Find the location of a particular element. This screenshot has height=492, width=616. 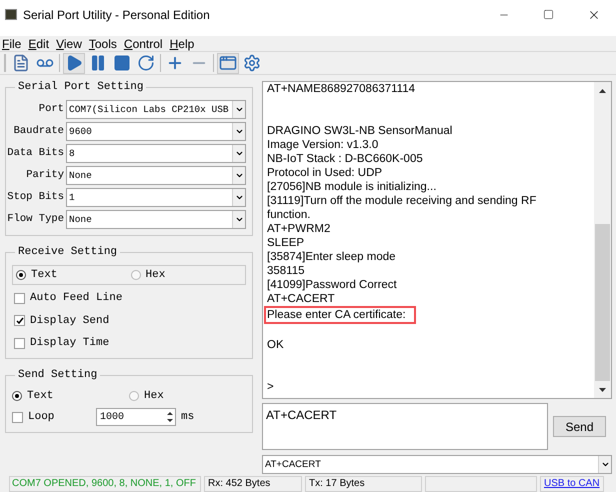

interval-spinbox: 1000 is located at coordinates (136, 417).